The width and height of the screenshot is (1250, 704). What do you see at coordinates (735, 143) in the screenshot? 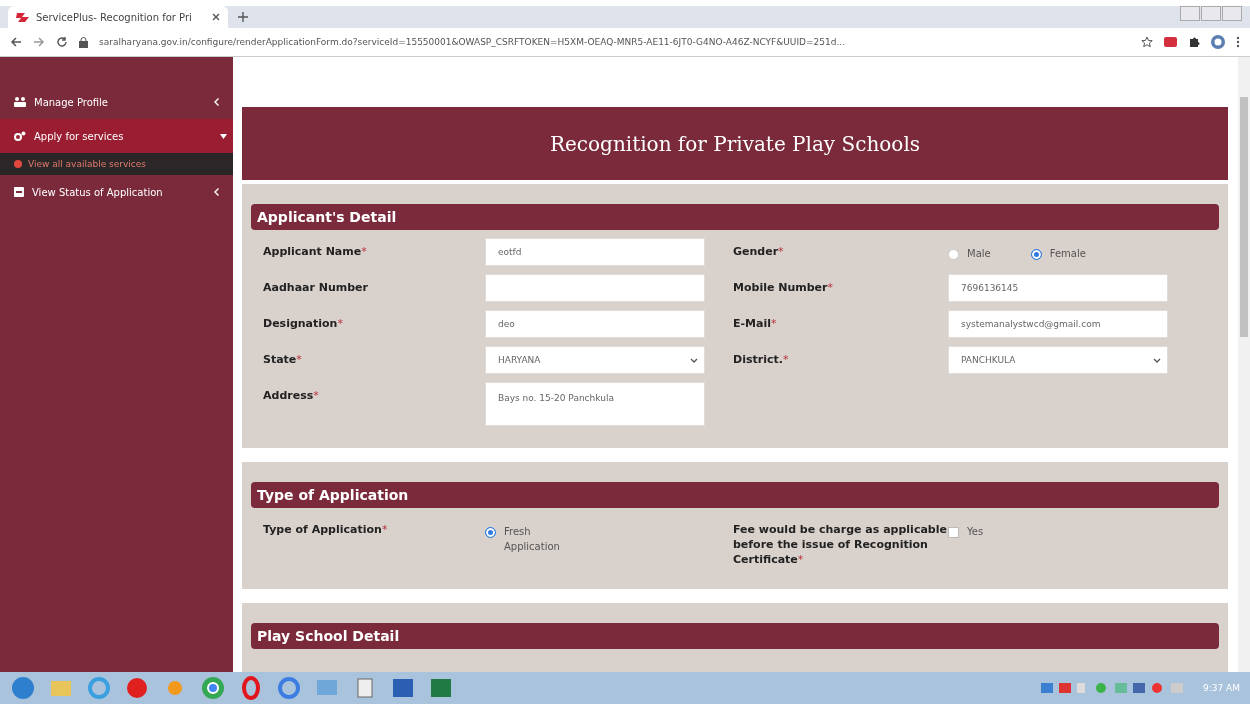
I see `form-title: Recognition for Private Play Schools` at bounding box center [735, 143].